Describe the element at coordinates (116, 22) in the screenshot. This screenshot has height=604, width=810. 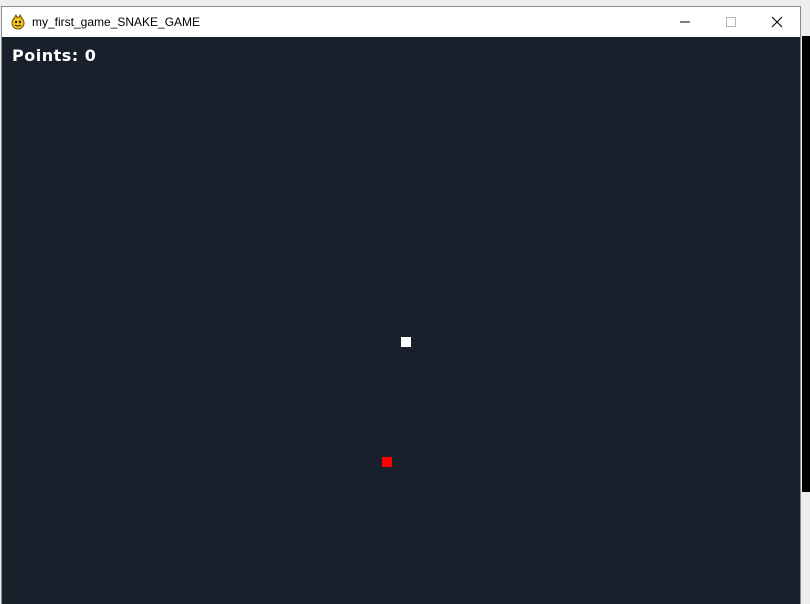
I see `window-title: my_first_game_SNAKE_GAME` at that location.